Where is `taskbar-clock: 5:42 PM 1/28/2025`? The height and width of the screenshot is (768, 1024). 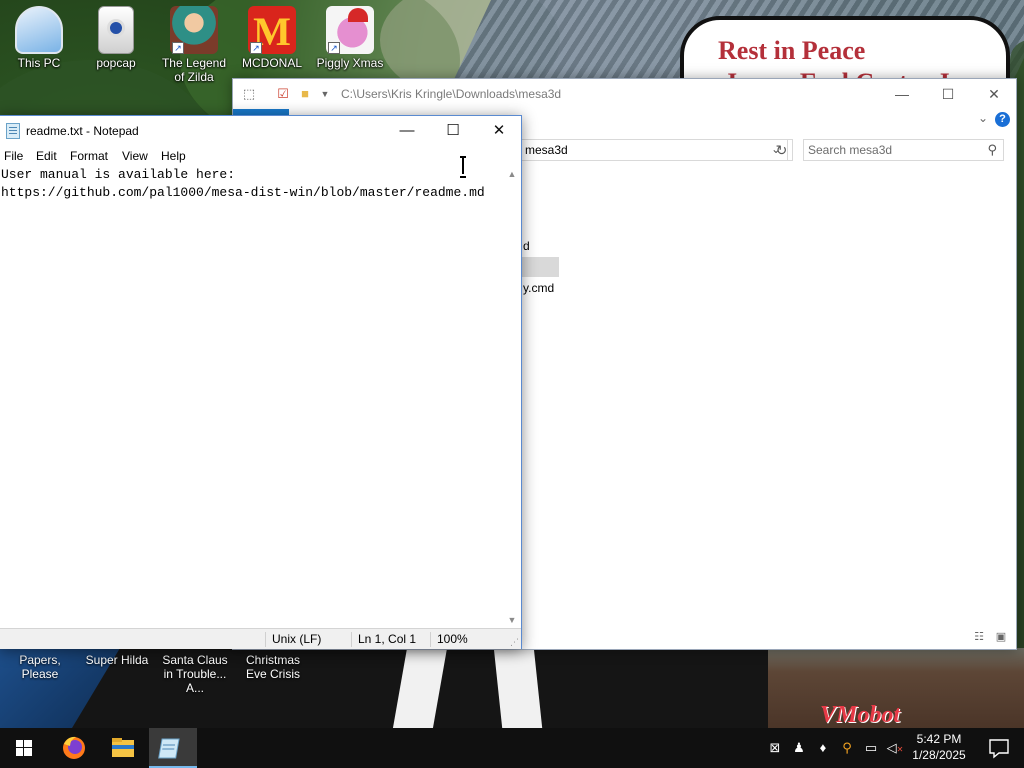
taskbar-clock: 5:42 PM 1/28/2025 is located at coordinates (939, 747).